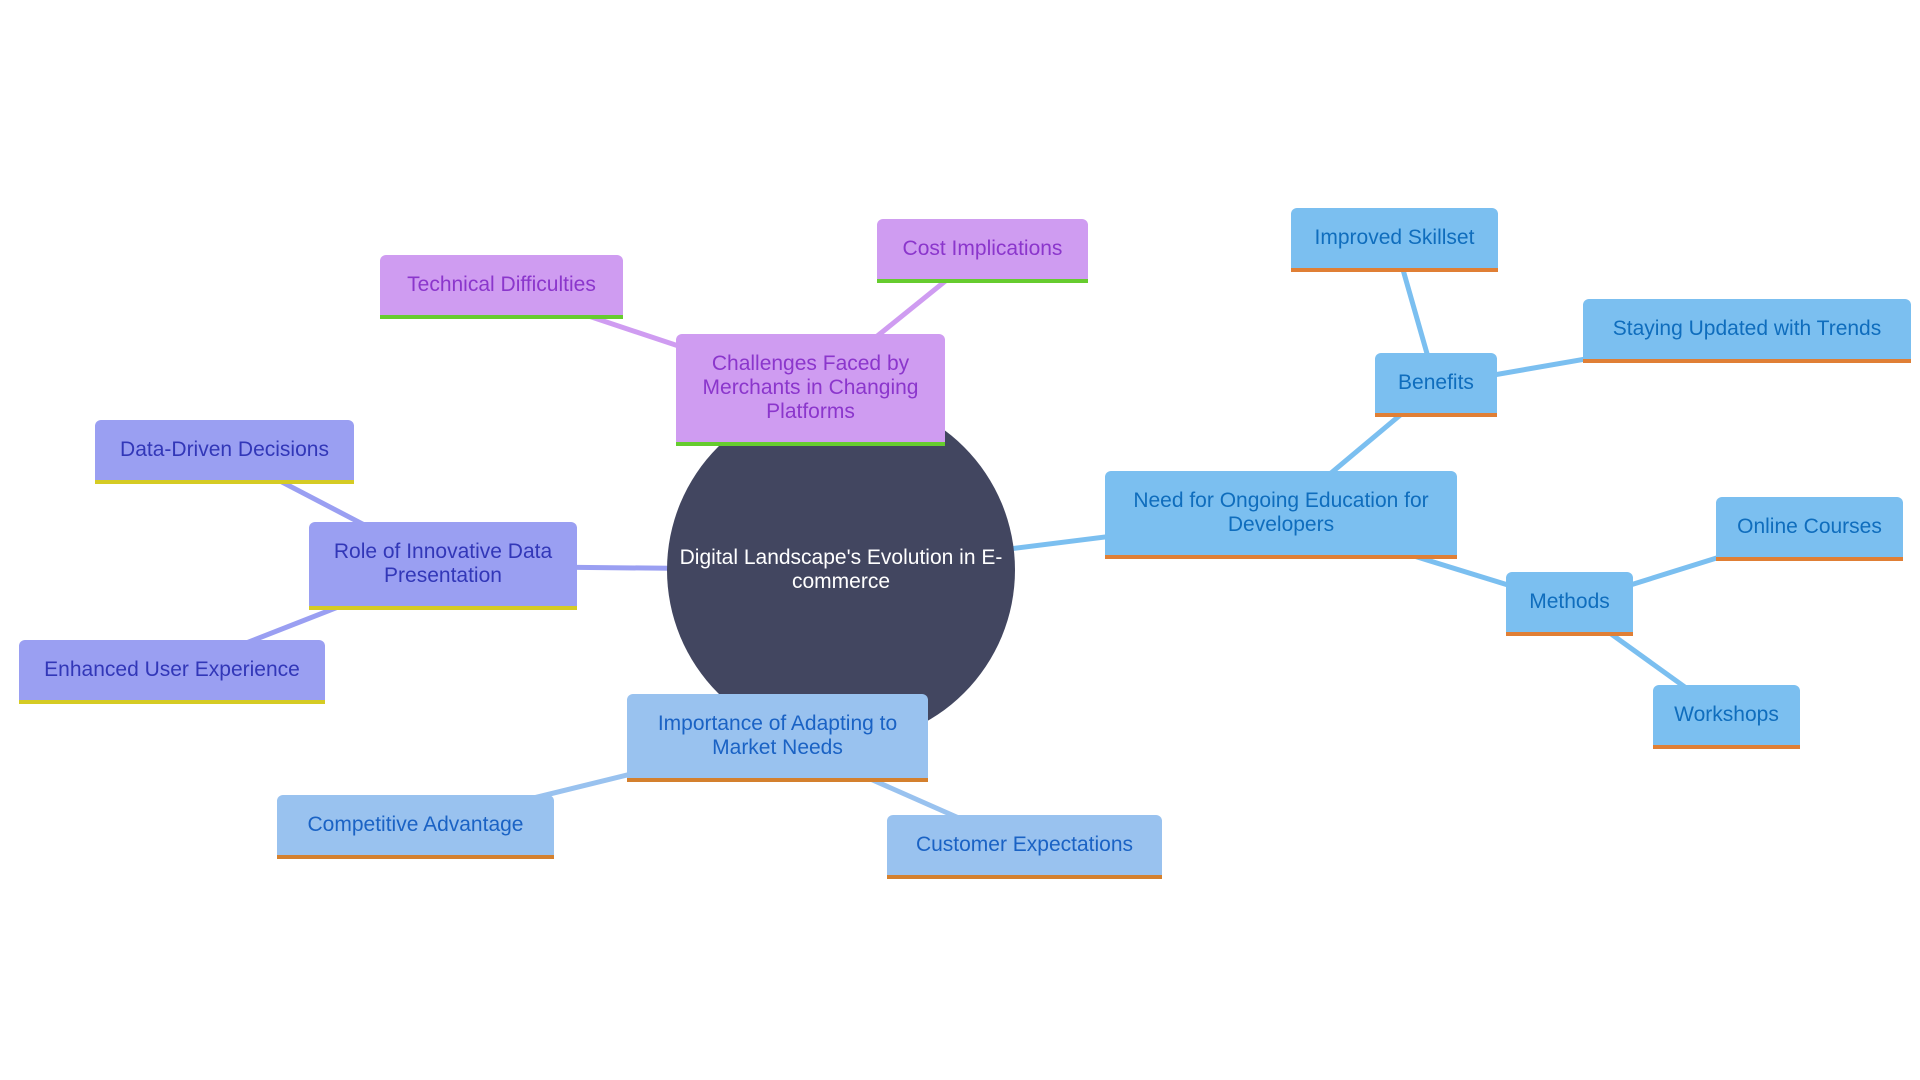  I want to click on node-label: Workshops, so click(1726, 714).